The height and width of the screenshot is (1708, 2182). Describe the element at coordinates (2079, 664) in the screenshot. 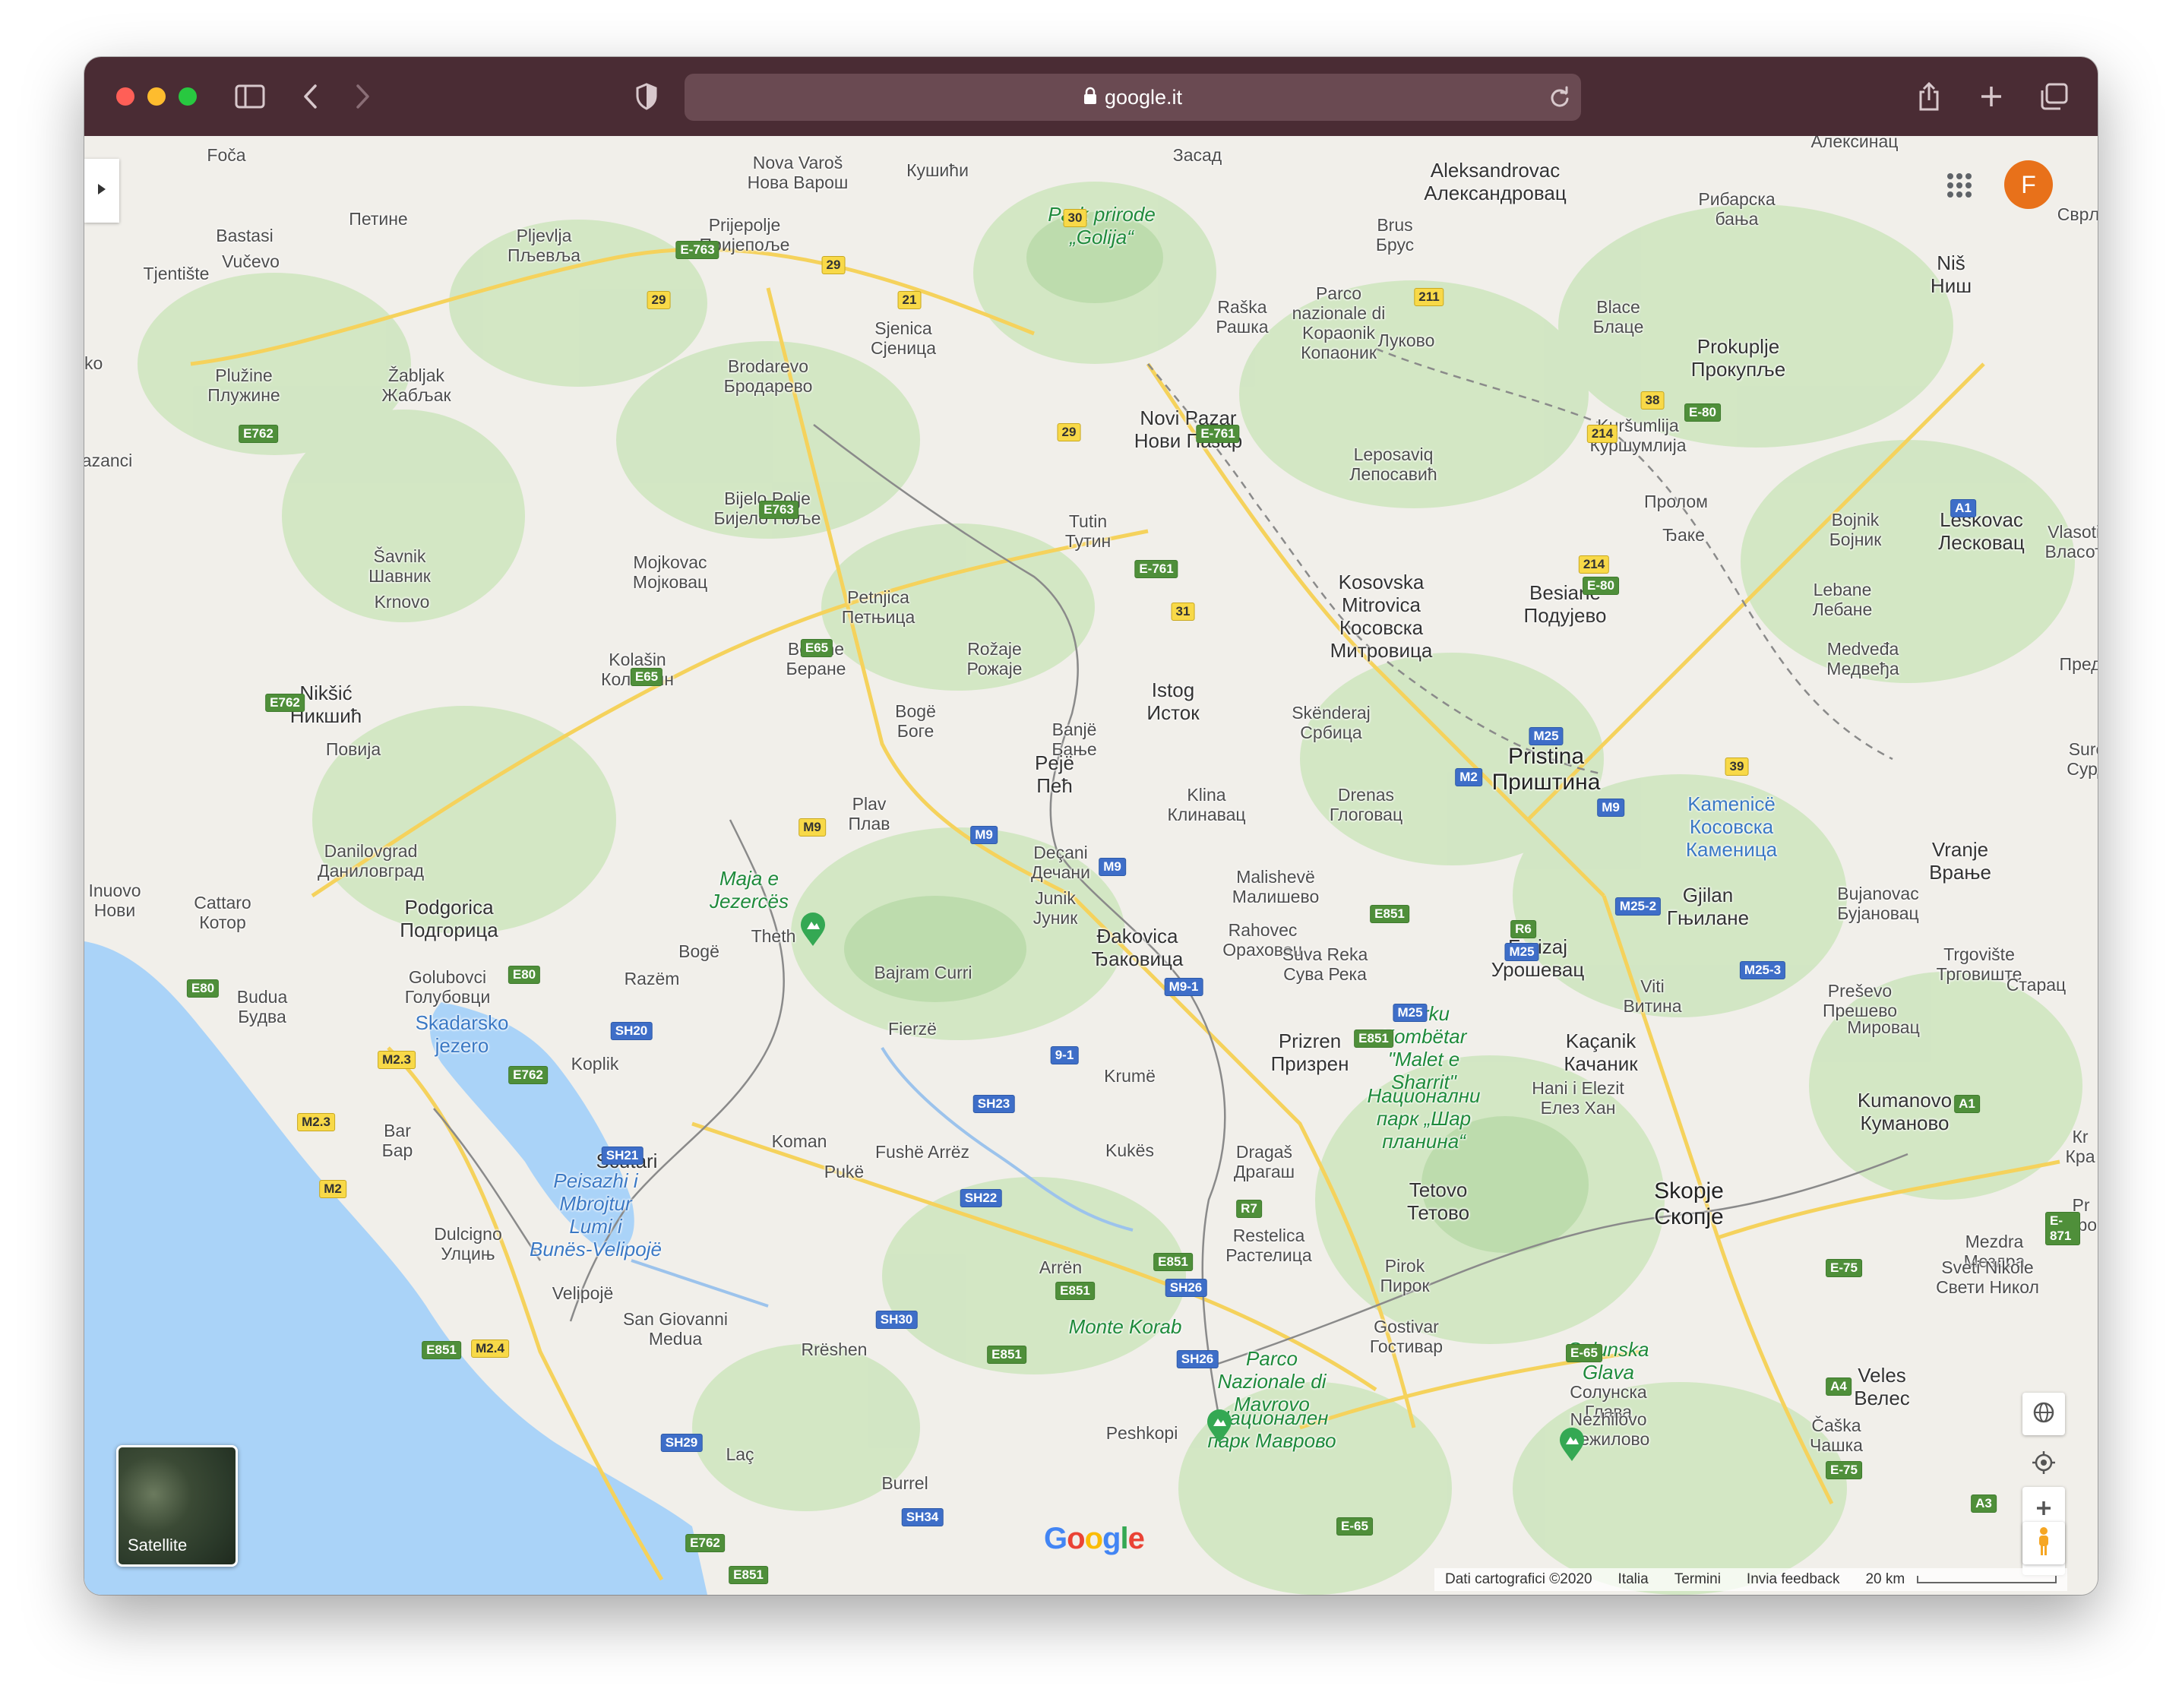

I see `place-label-predej: Предеј` at that location.